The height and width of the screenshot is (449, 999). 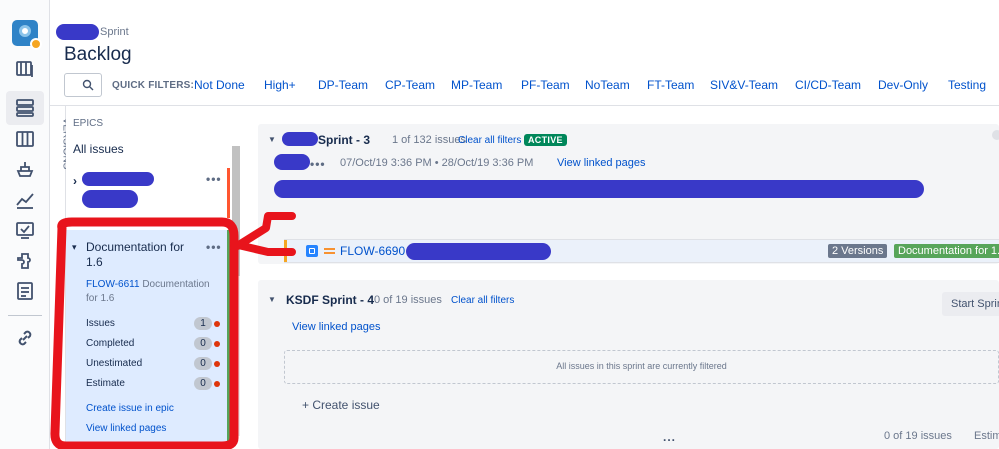 What do you see at coordinates (478, 251) in the screenshot?
I see `redacted-issue-summary` at bounding box center [478, 251].